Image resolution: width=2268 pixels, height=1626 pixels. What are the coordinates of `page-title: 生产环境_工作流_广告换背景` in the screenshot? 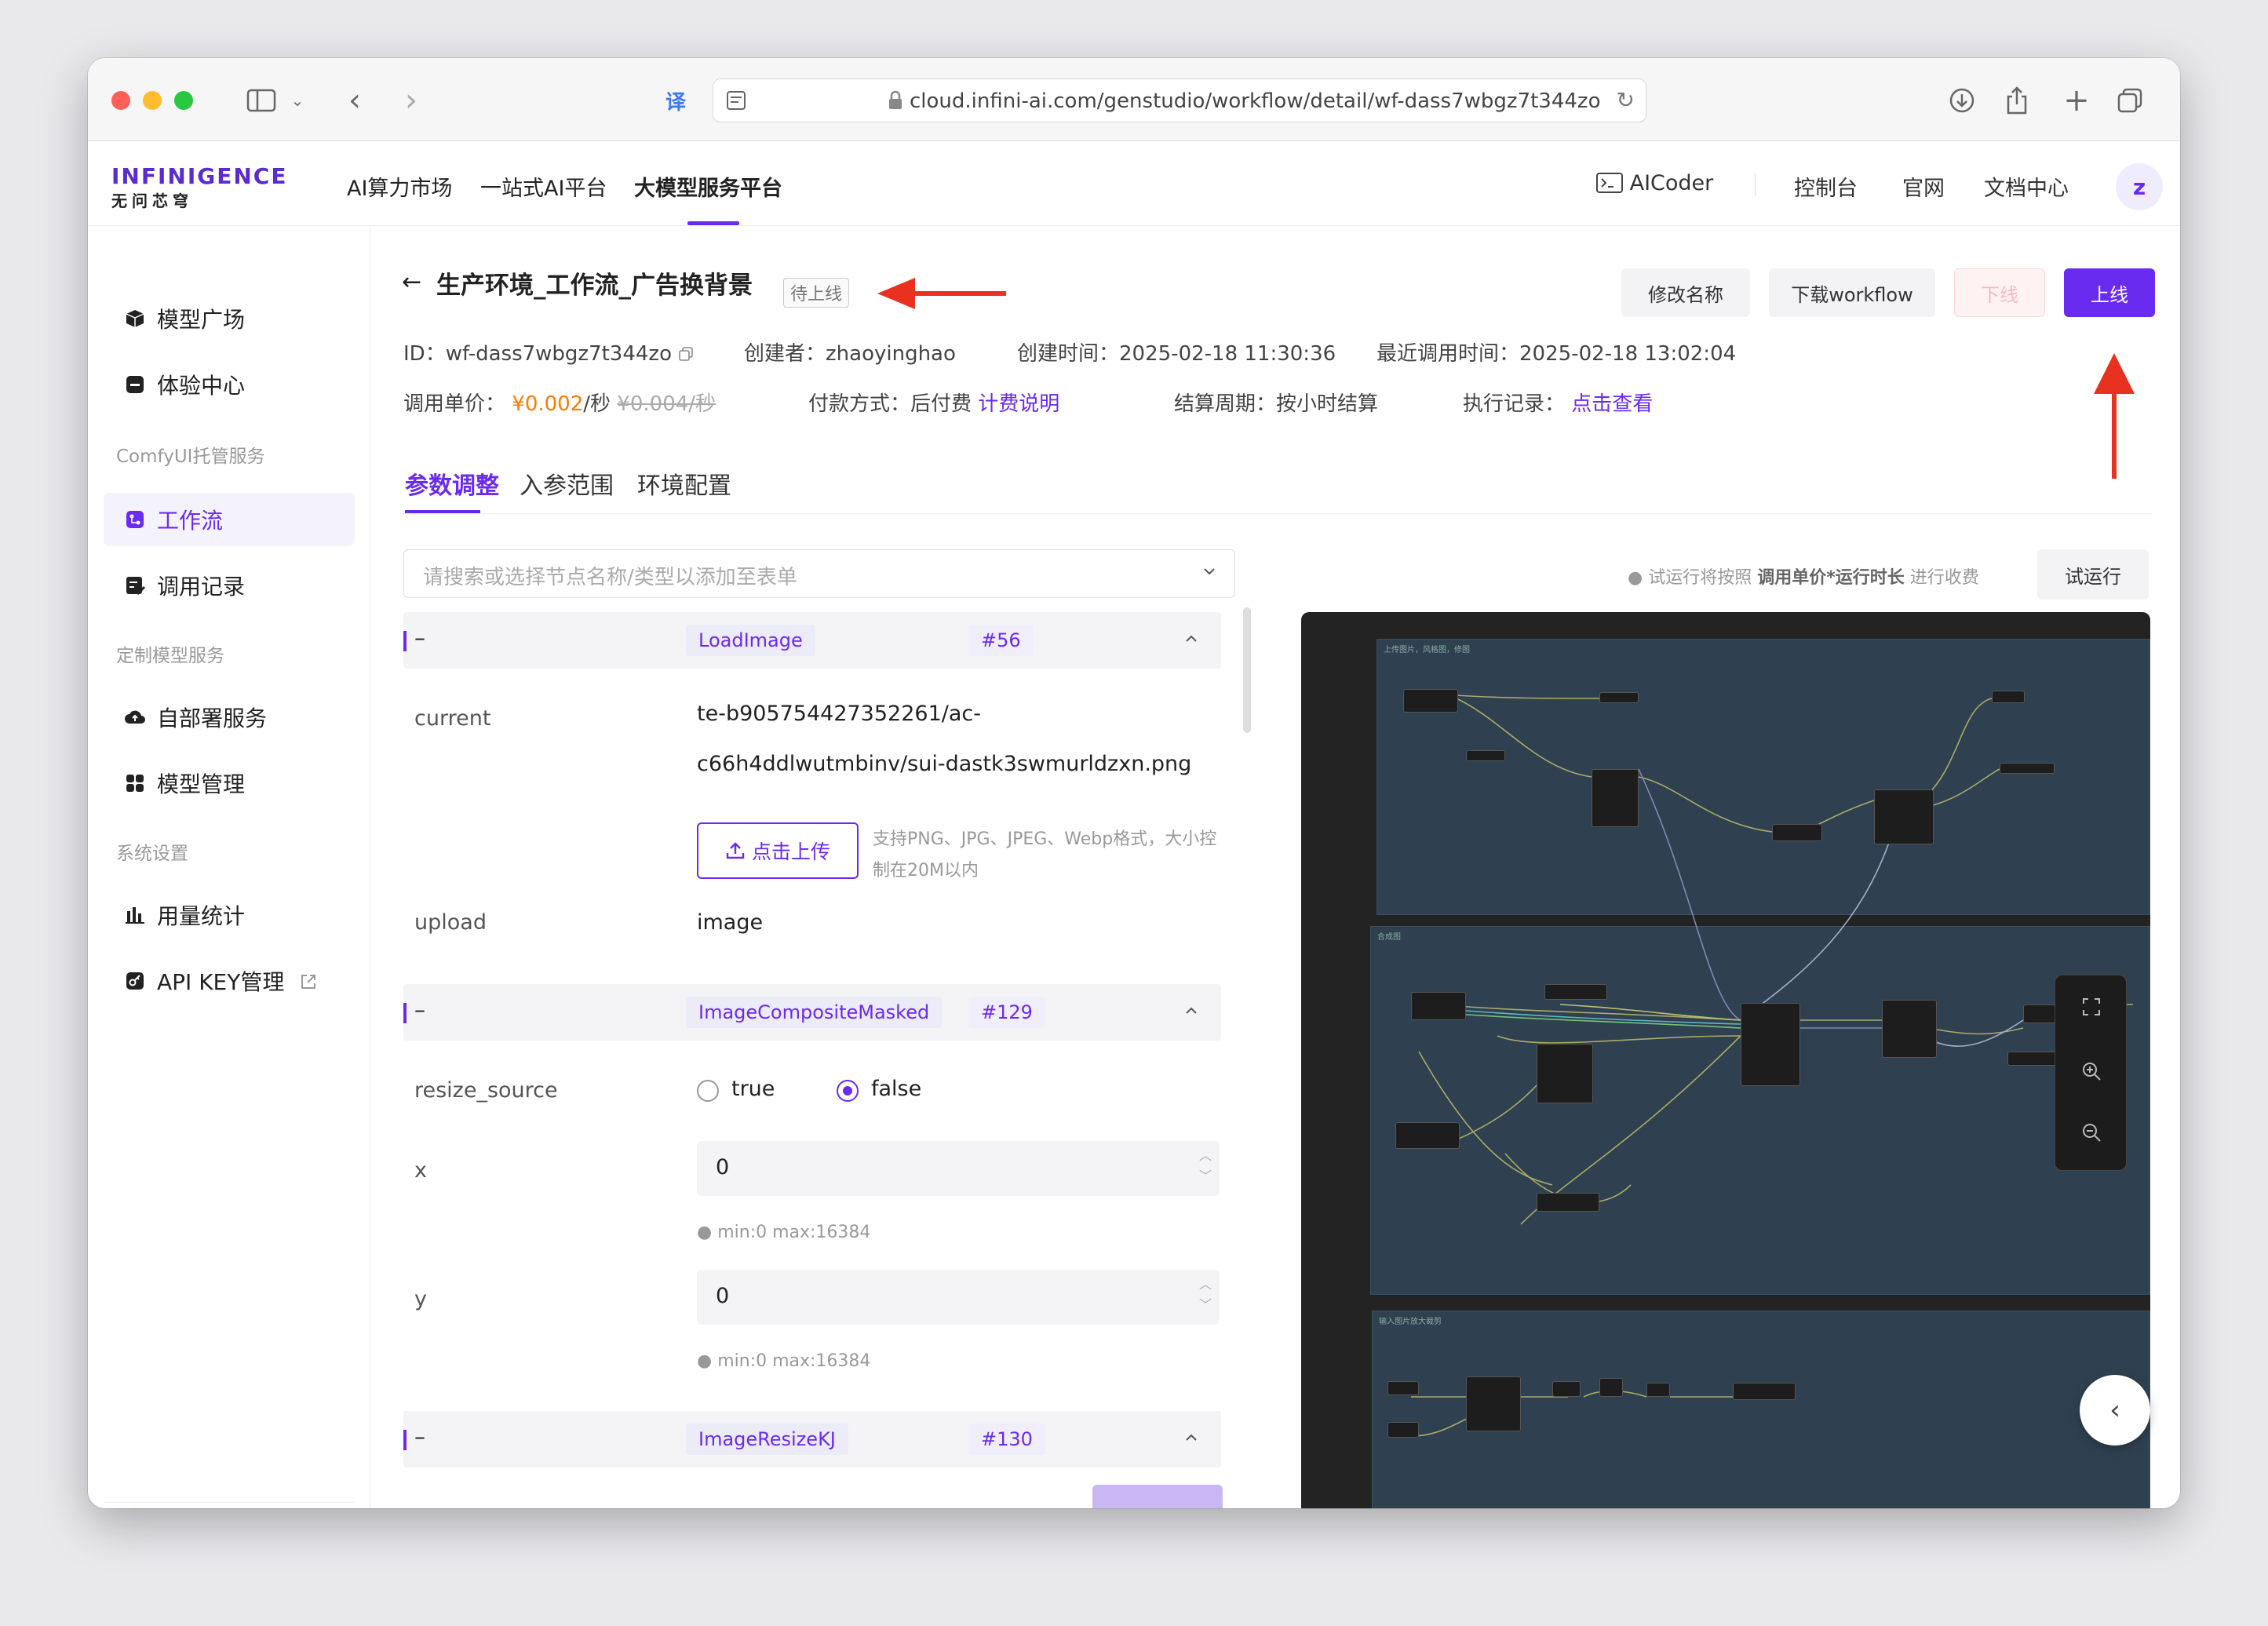 It's located at (594, 286).